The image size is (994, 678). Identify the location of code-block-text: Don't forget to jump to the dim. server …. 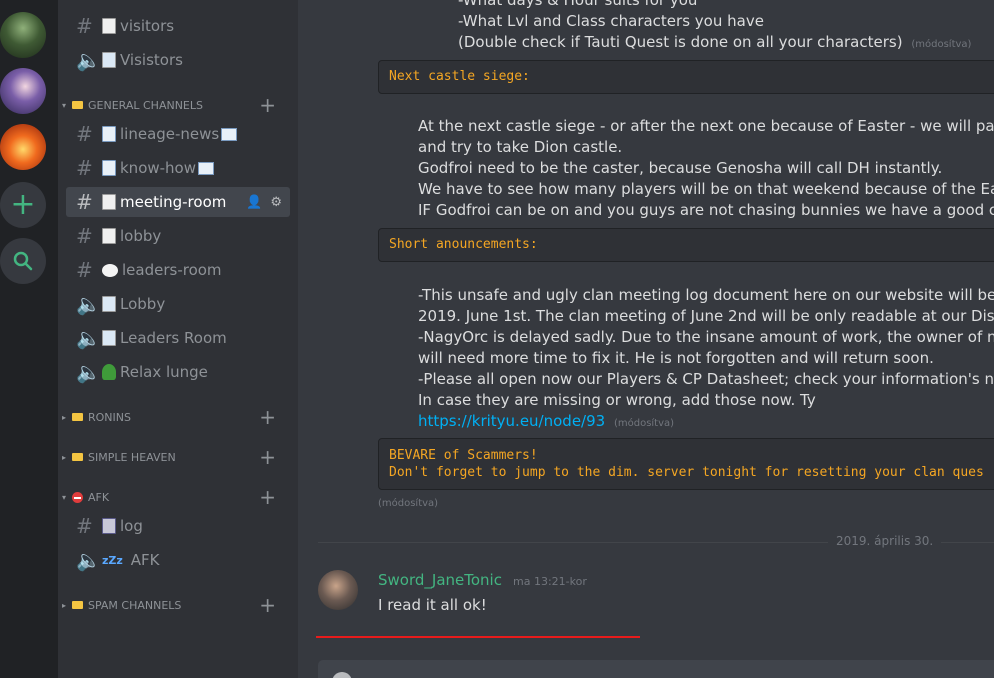
(686, 472).